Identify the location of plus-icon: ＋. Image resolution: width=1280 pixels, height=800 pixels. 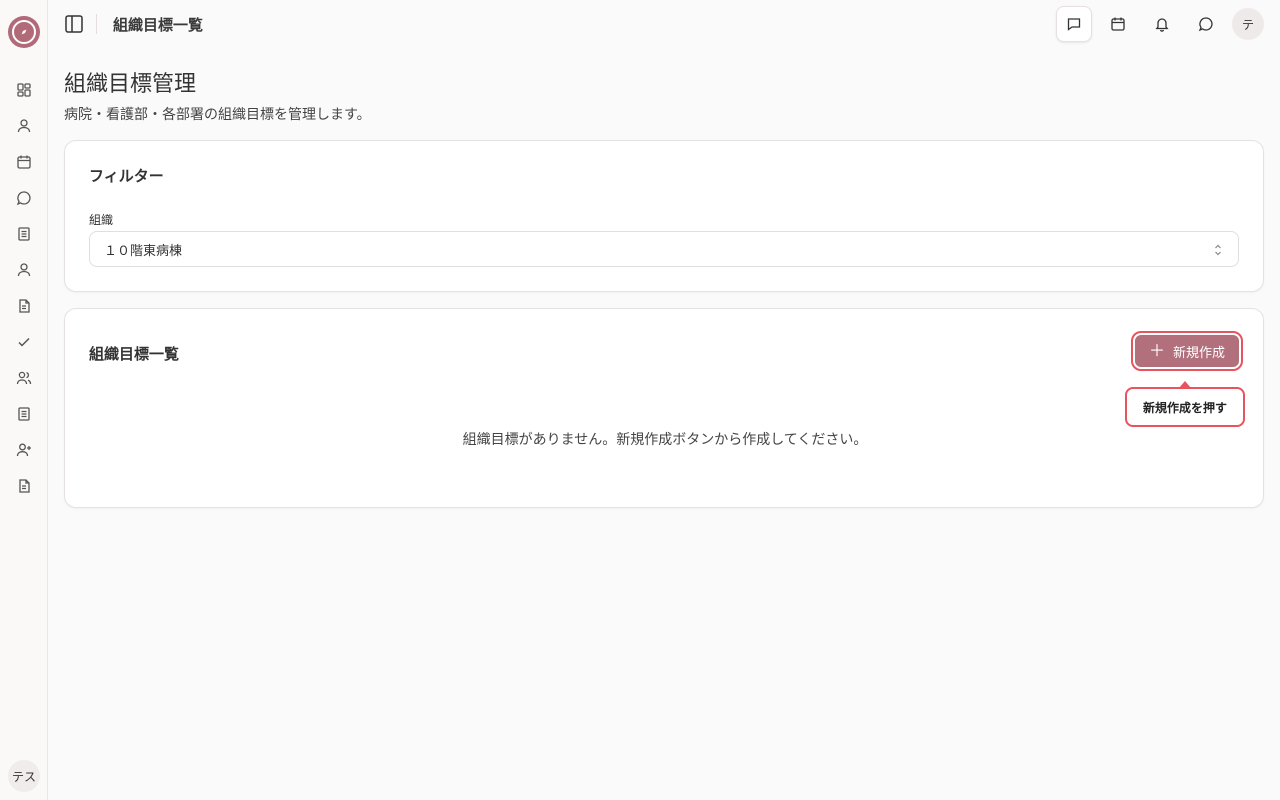
(1156, 350).